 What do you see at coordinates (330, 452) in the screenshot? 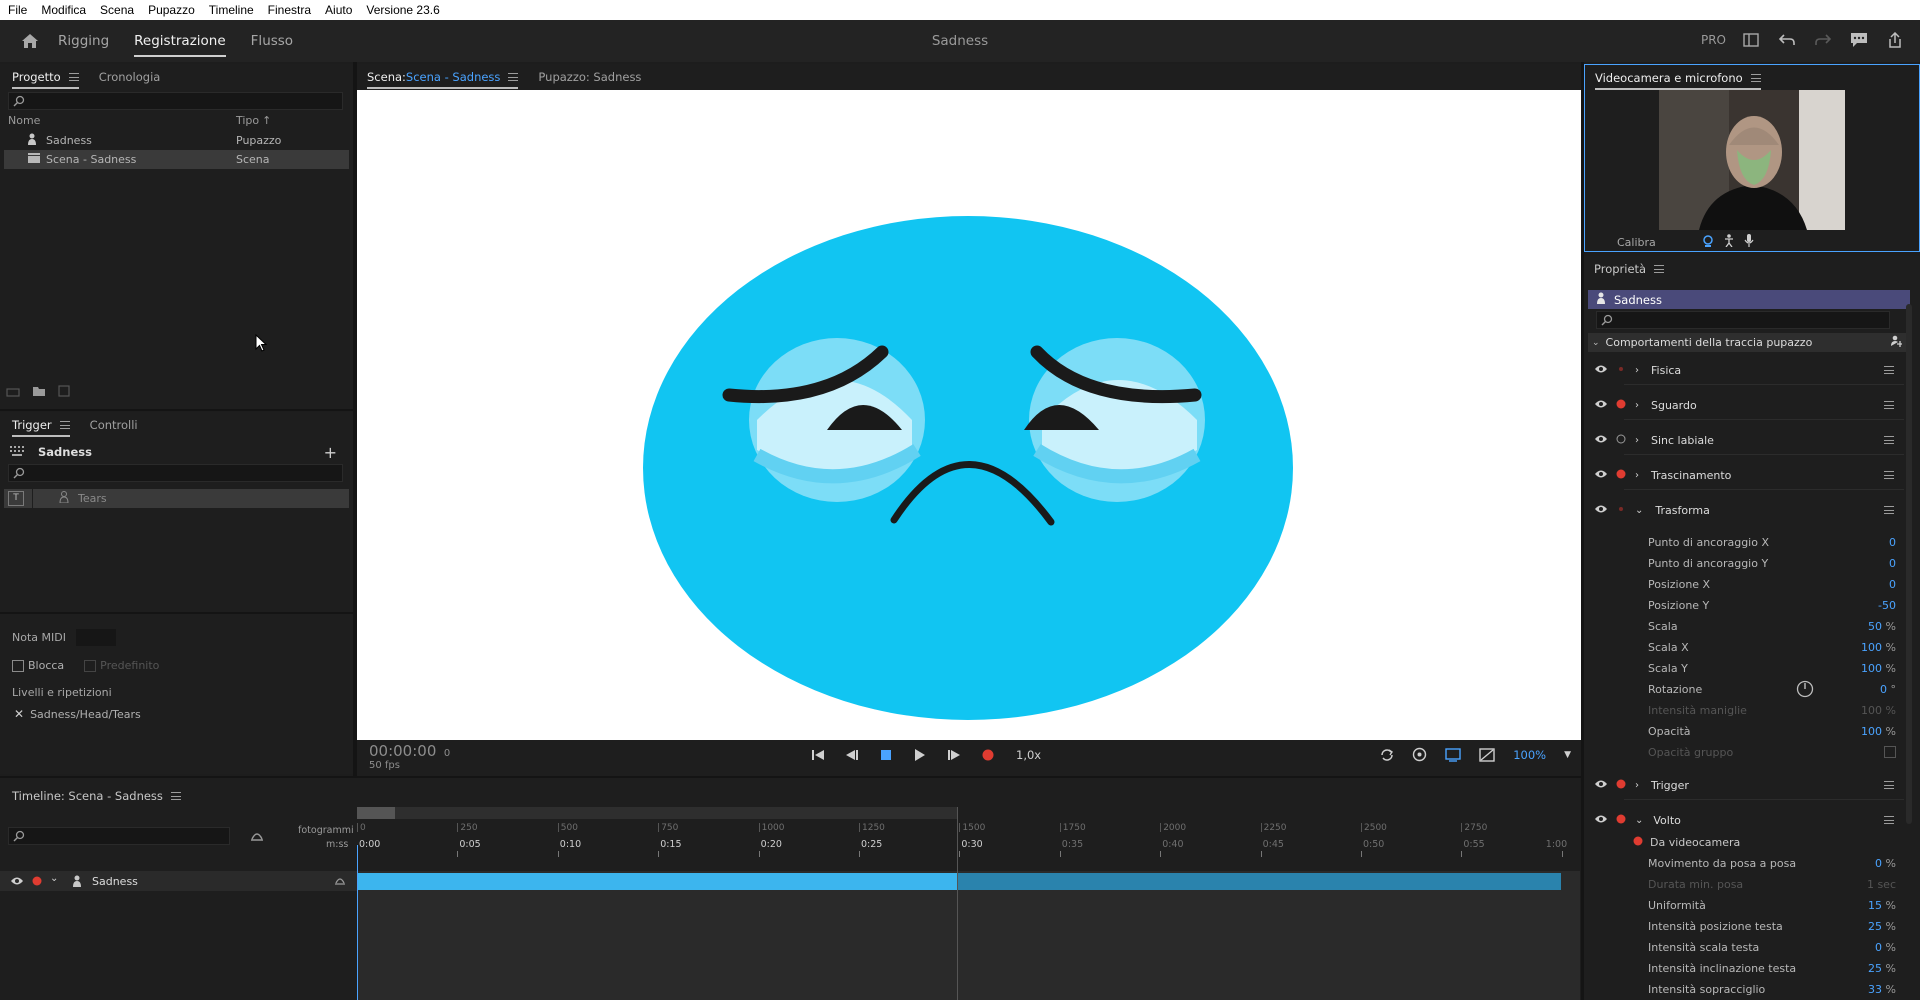
I see `add-trigger-icon: +` at bounding box center [330, 452].